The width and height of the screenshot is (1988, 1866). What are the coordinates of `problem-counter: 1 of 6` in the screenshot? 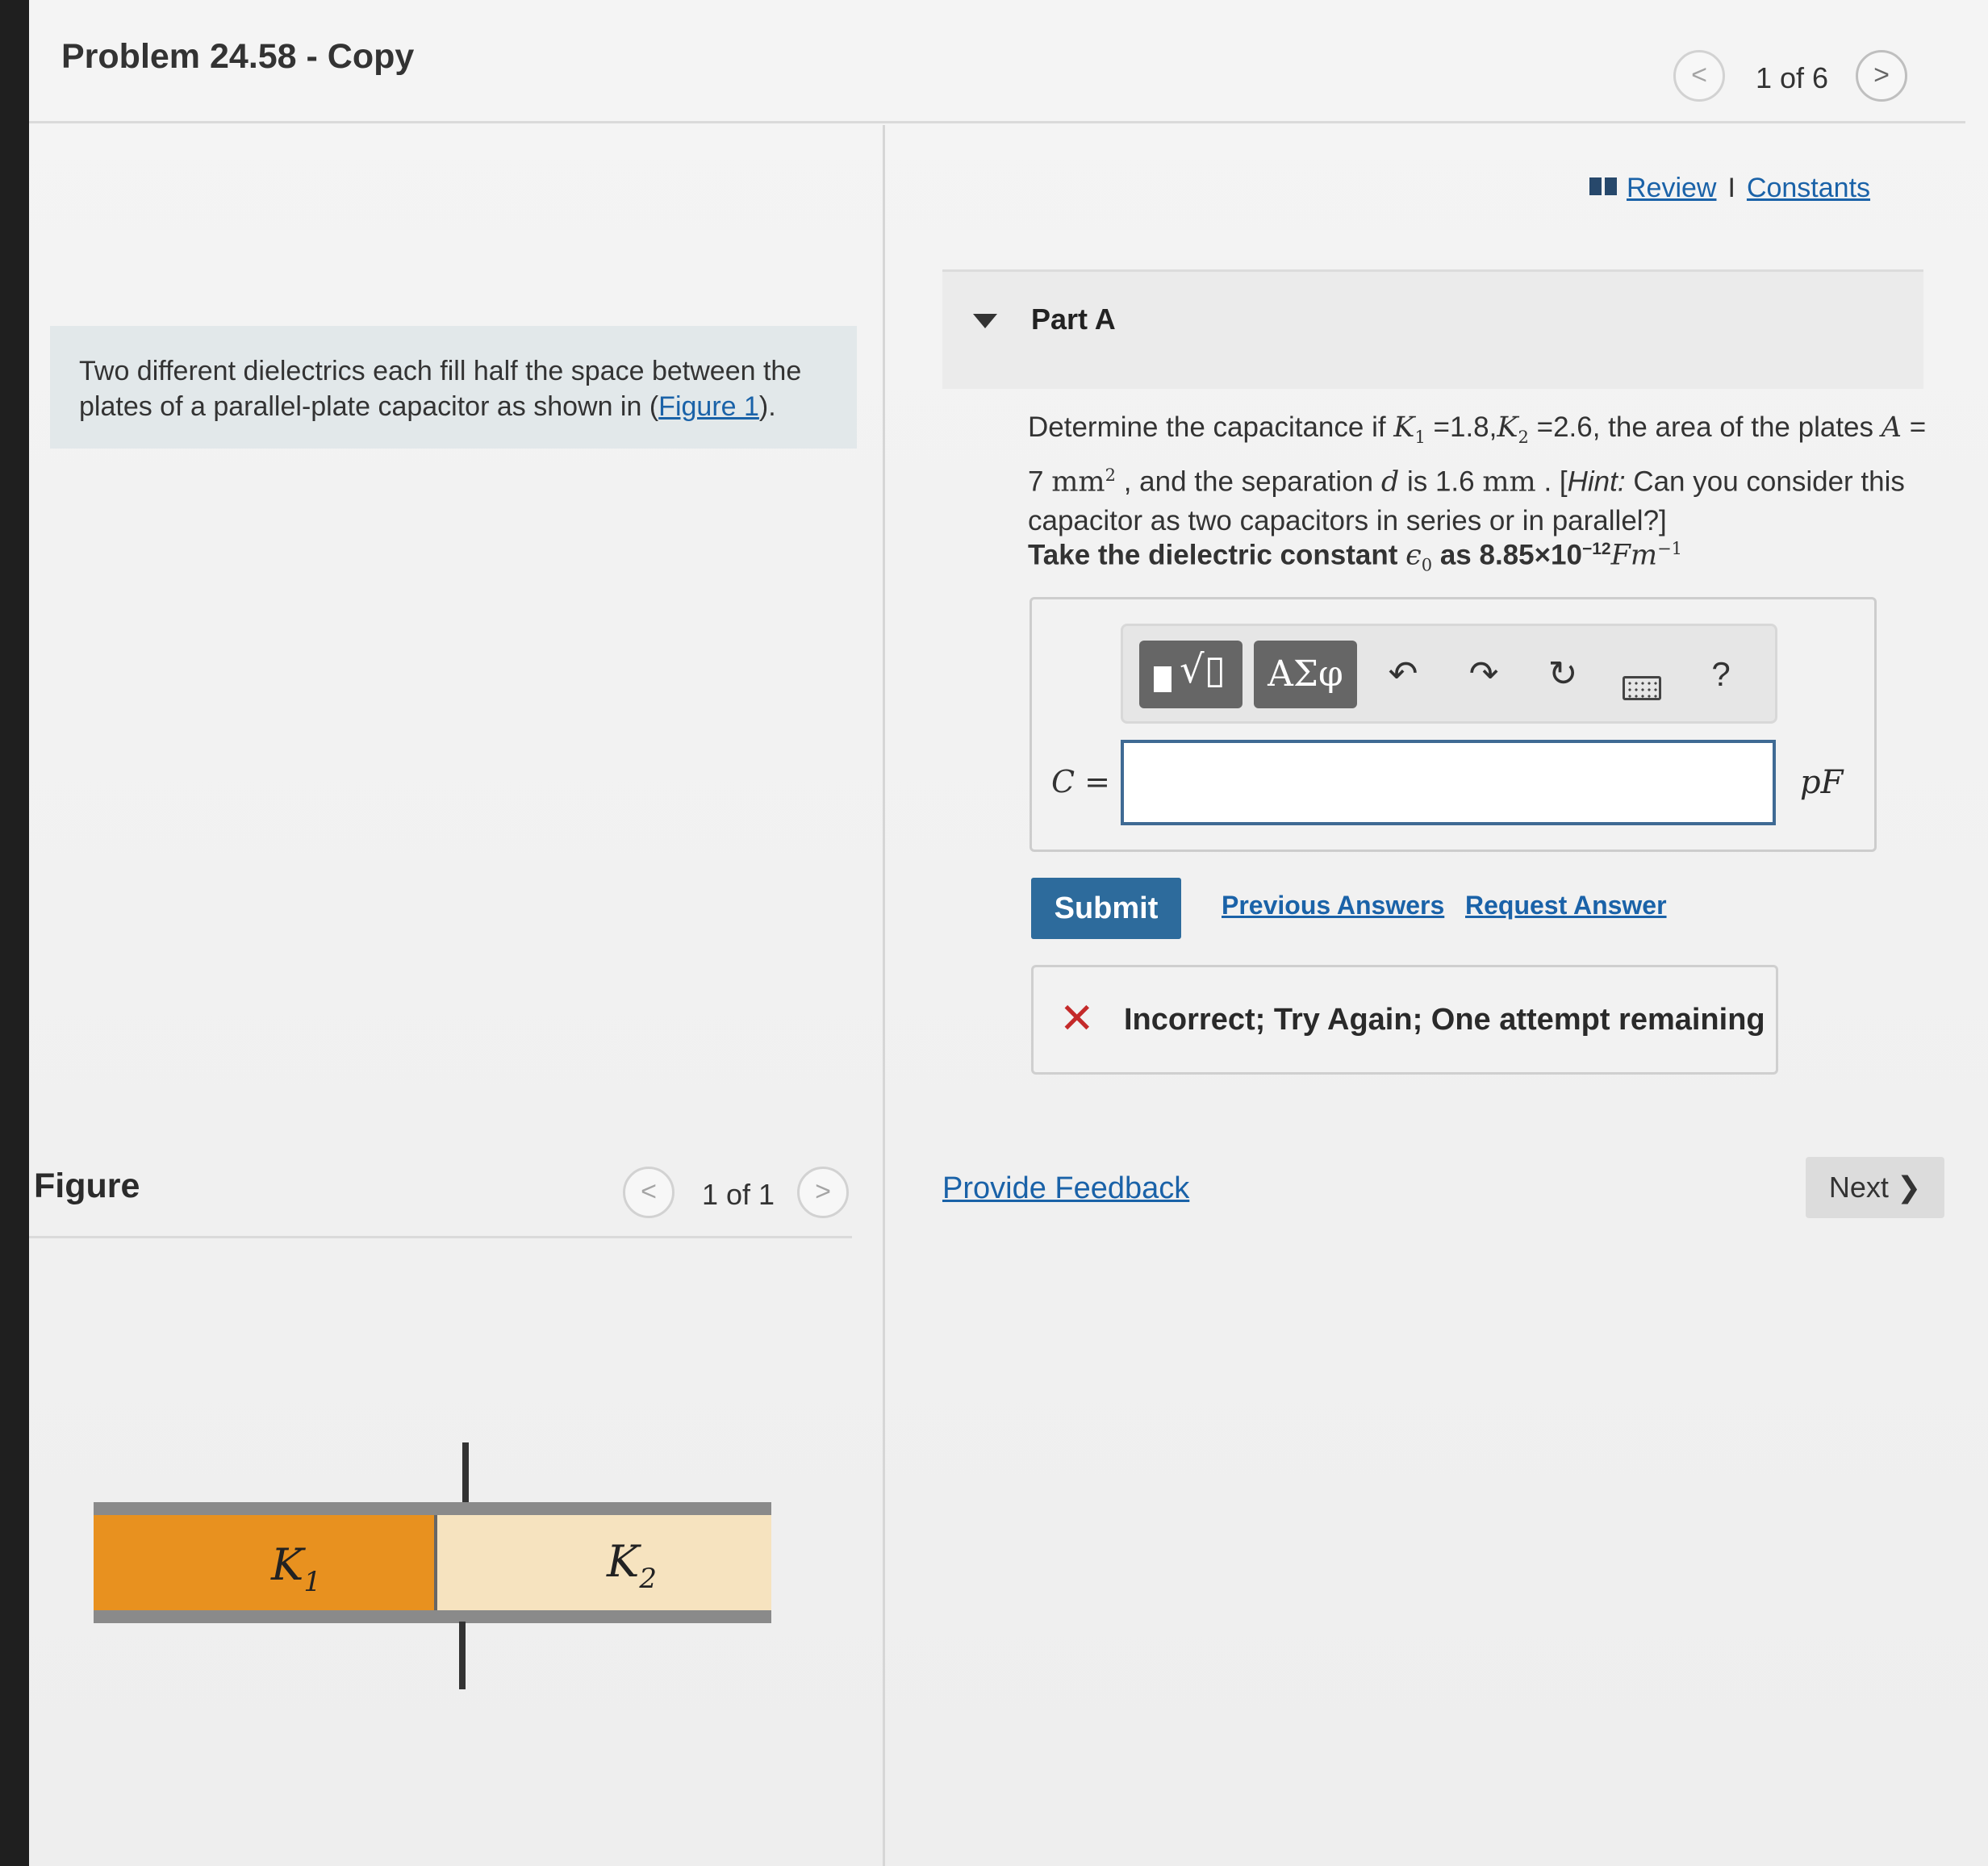 It's located at (1792, 77).